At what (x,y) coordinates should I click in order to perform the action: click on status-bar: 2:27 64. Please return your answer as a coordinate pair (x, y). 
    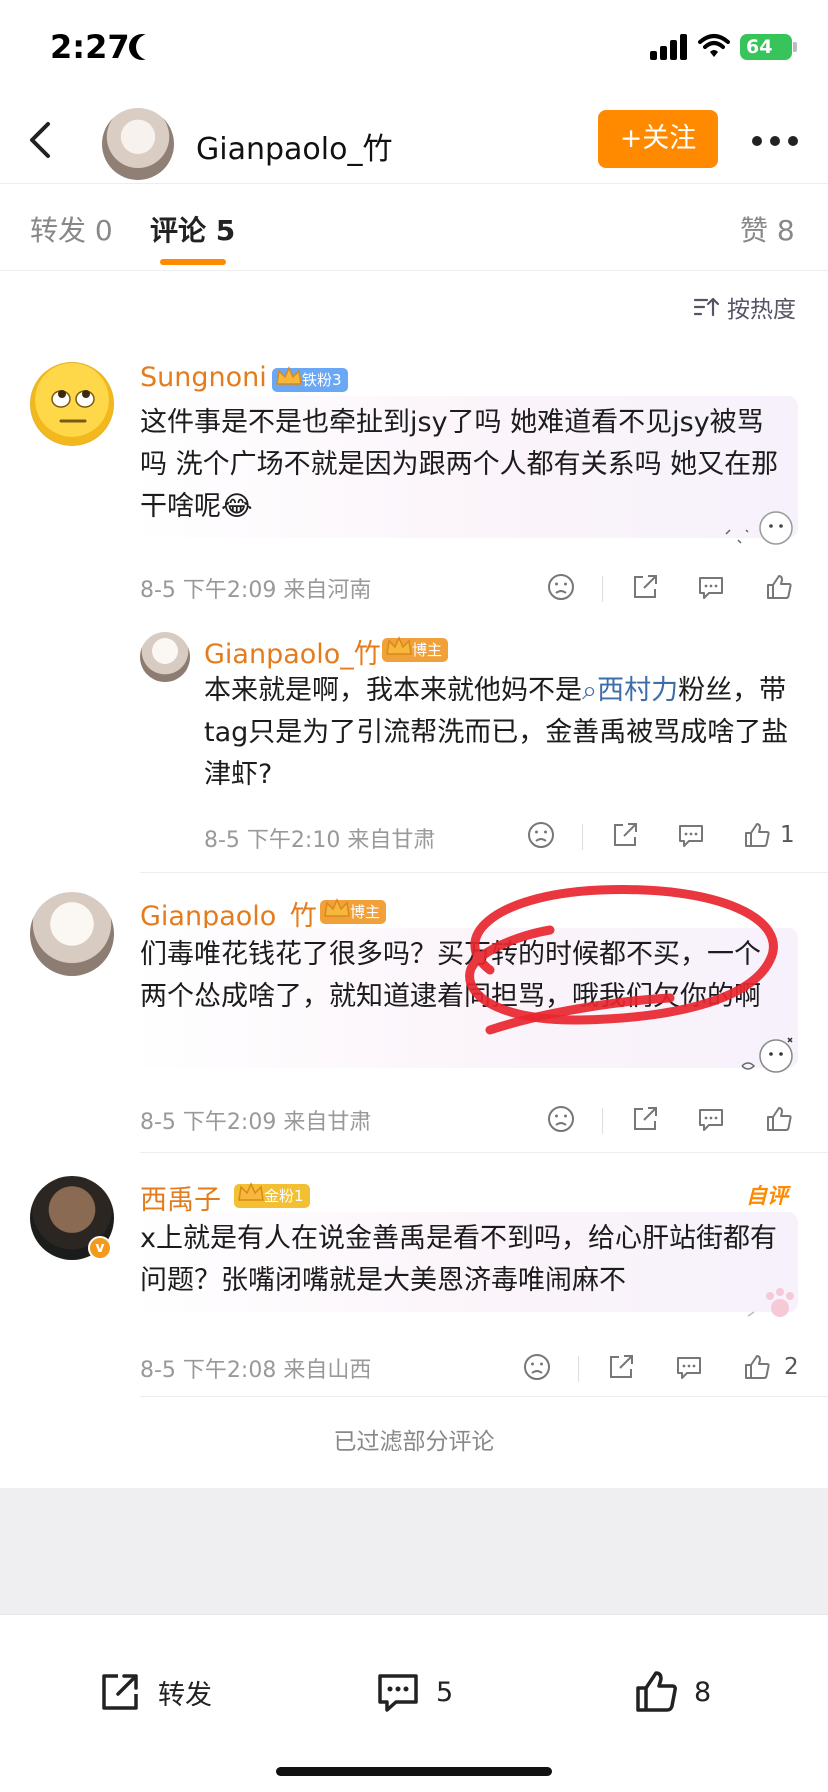
    Looking at the image, I should click on (414, 48).